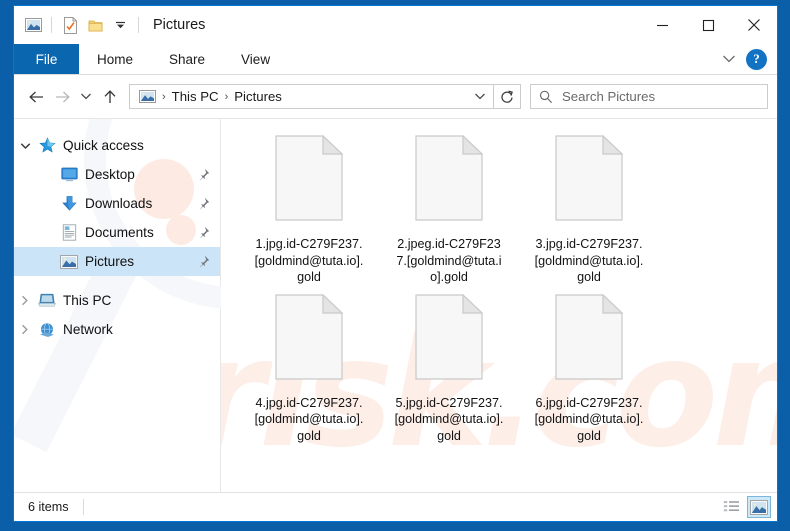  I want to click on status-bar: 6 items, so click(395, 506).